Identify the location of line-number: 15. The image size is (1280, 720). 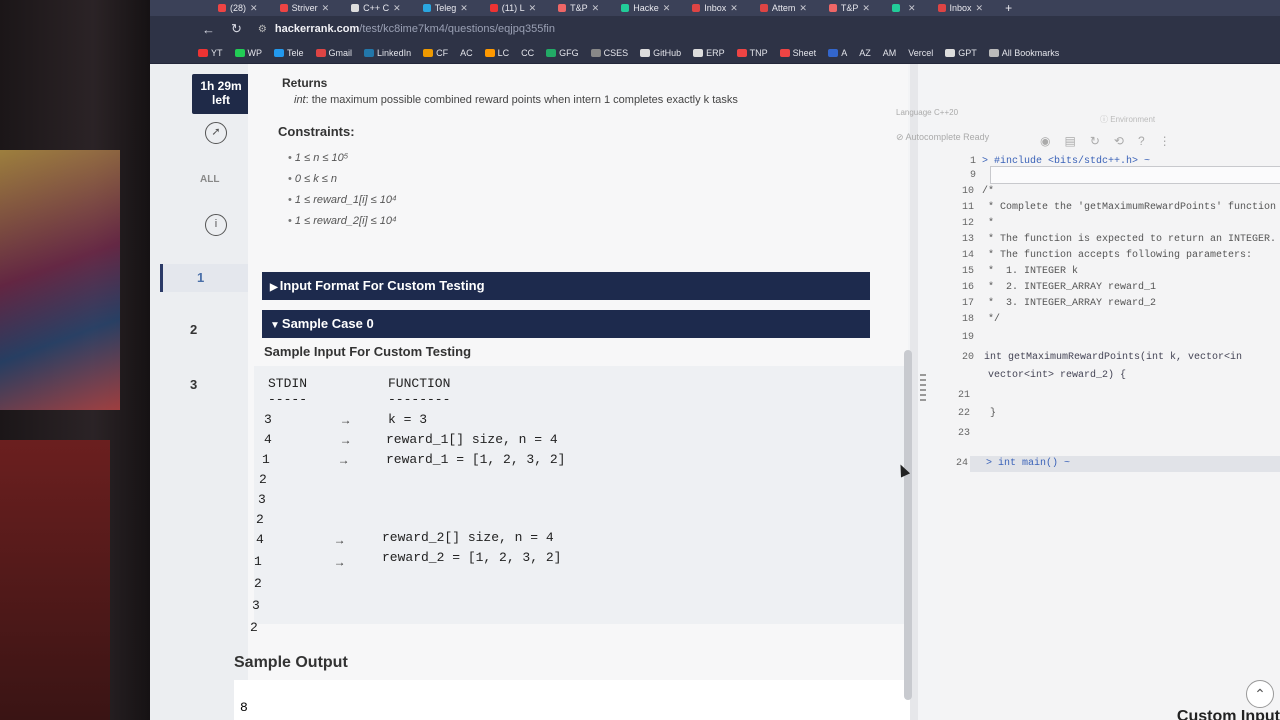
(967, 271).